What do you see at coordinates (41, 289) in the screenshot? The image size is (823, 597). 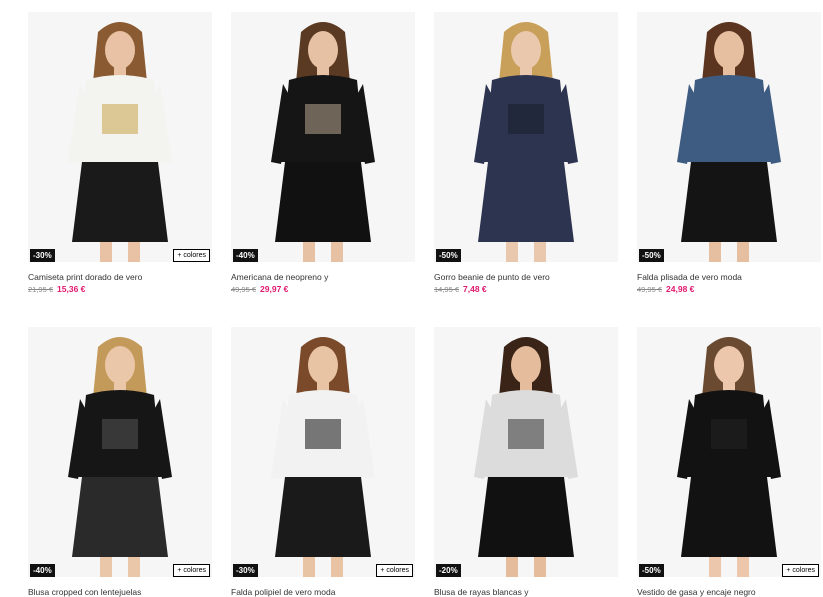 I see `old-price: 21,95 €` at bounding box center [41, 289].